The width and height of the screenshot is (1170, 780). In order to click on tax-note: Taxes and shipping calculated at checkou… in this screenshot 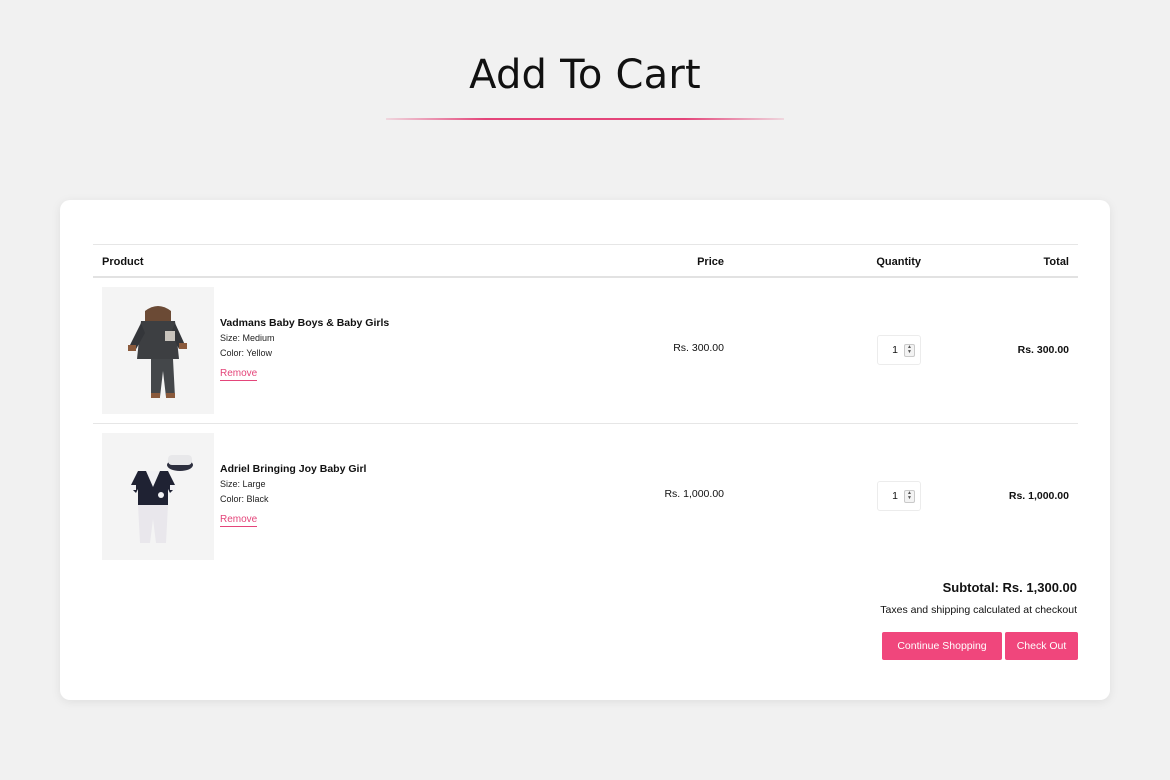, I will do `click(978, 610)`.